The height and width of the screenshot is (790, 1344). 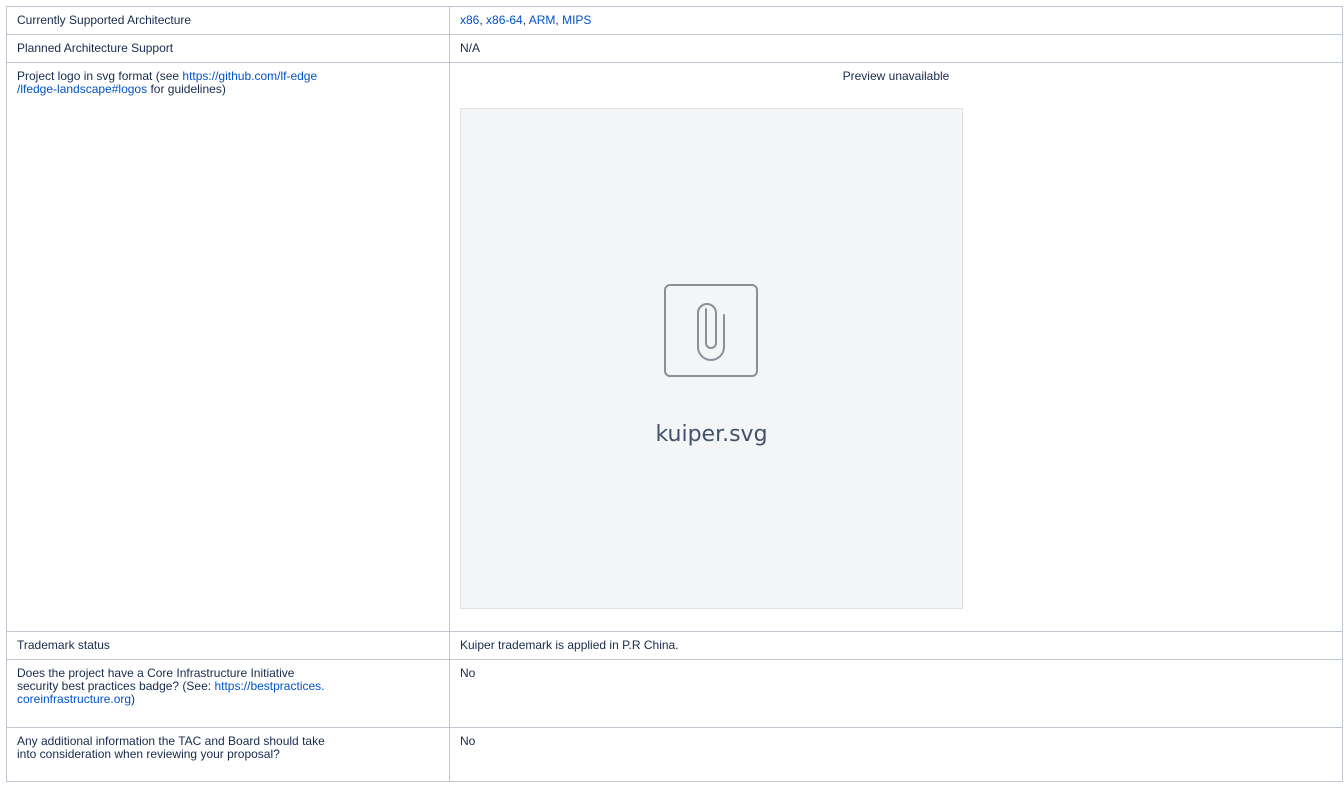 What do you see at coordinates (711, 434) in the screenshot?
I see `attachment-file-name: kuiper.svg` at bounding box center [711, 434].